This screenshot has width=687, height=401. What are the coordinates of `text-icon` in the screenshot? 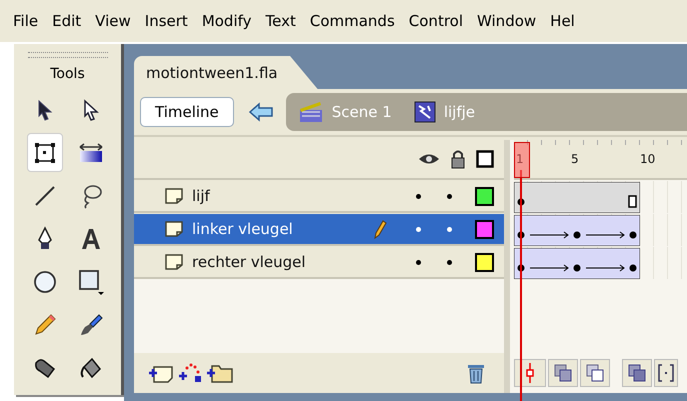 It's located at (91, 238).